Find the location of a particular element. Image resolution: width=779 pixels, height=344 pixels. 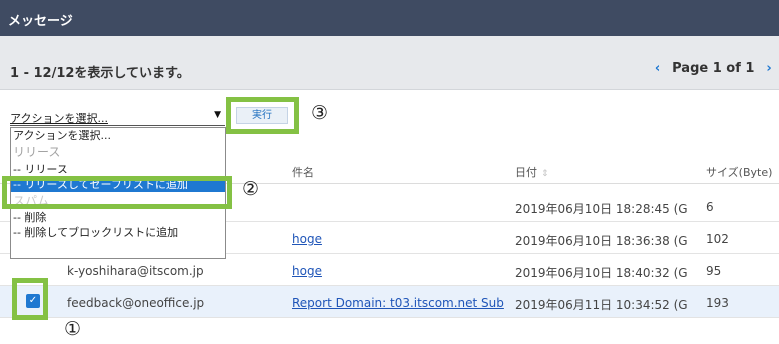

subject-header: 件名 is located at coordinates (303, 172).